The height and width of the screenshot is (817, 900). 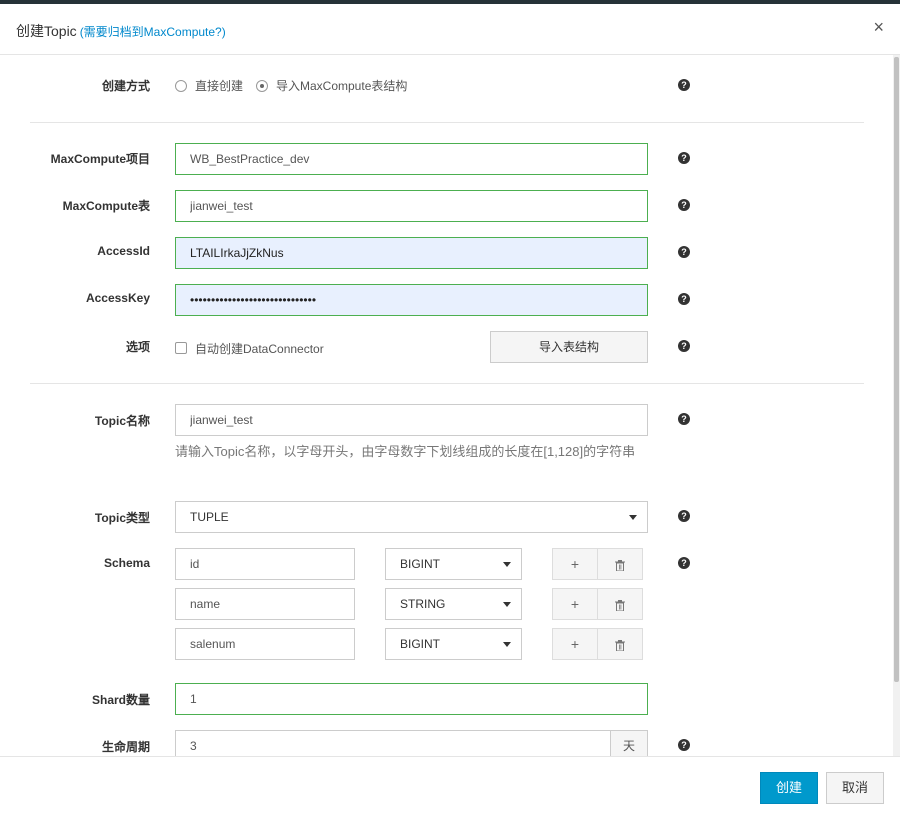 I want to click on radio-import-maxcompute-label: 导入MaxCompute表结构, so click(x=342, y=86).